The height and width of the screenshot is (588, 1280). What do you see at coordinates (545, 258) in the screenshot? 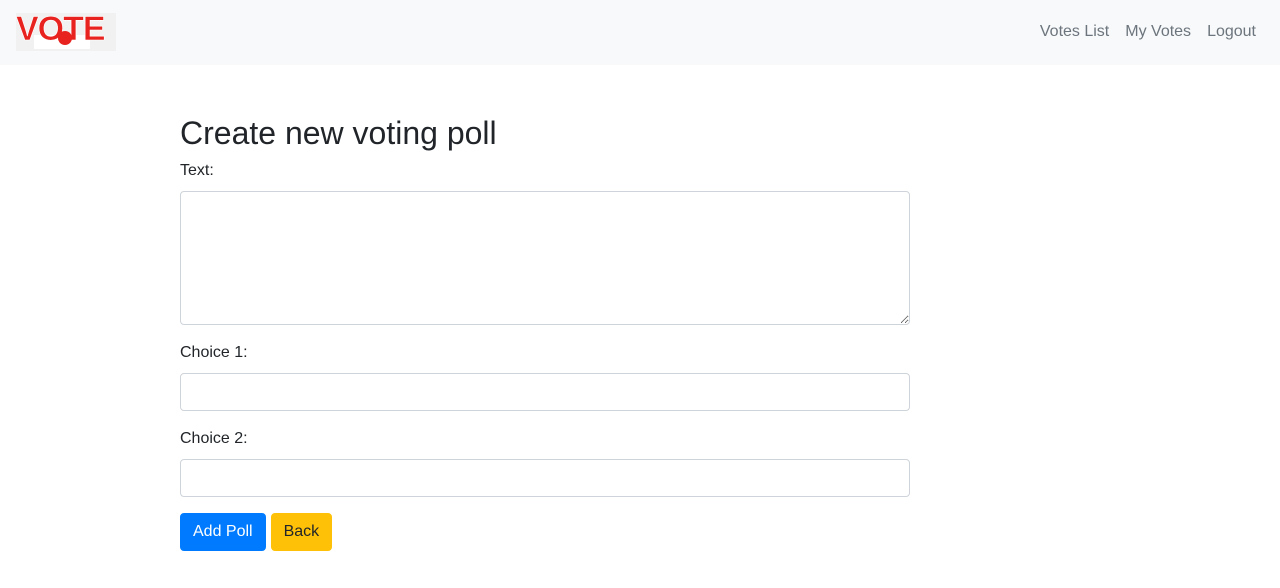
I see `poll-text-textarea` at bounding box center [545, 258].